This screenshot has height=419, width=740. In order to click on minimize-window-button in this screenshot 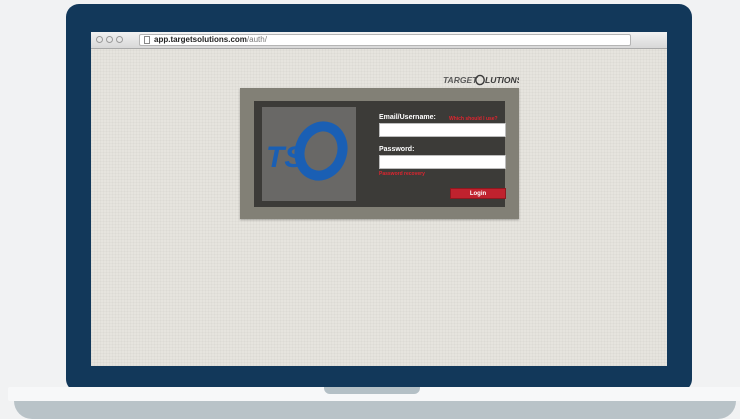, I will do `click(109, 39)`.